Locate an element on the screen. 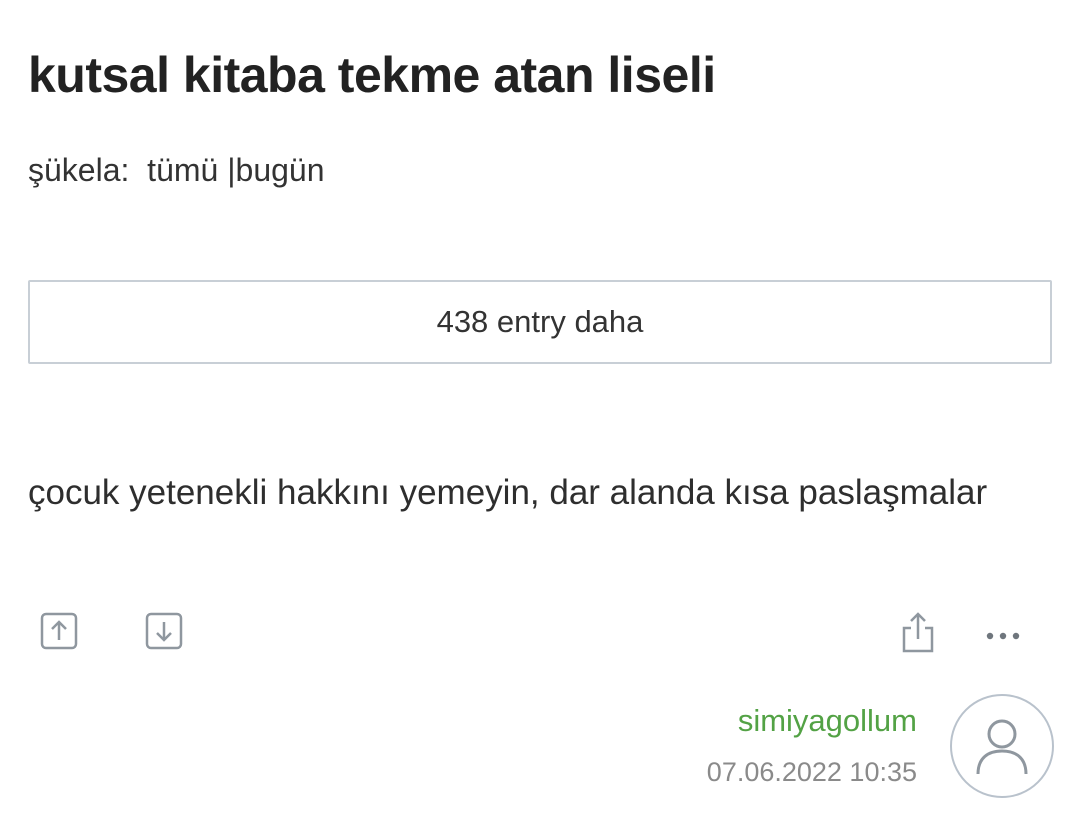  arrow-down-box-icon is located at coordinates (164, 631).